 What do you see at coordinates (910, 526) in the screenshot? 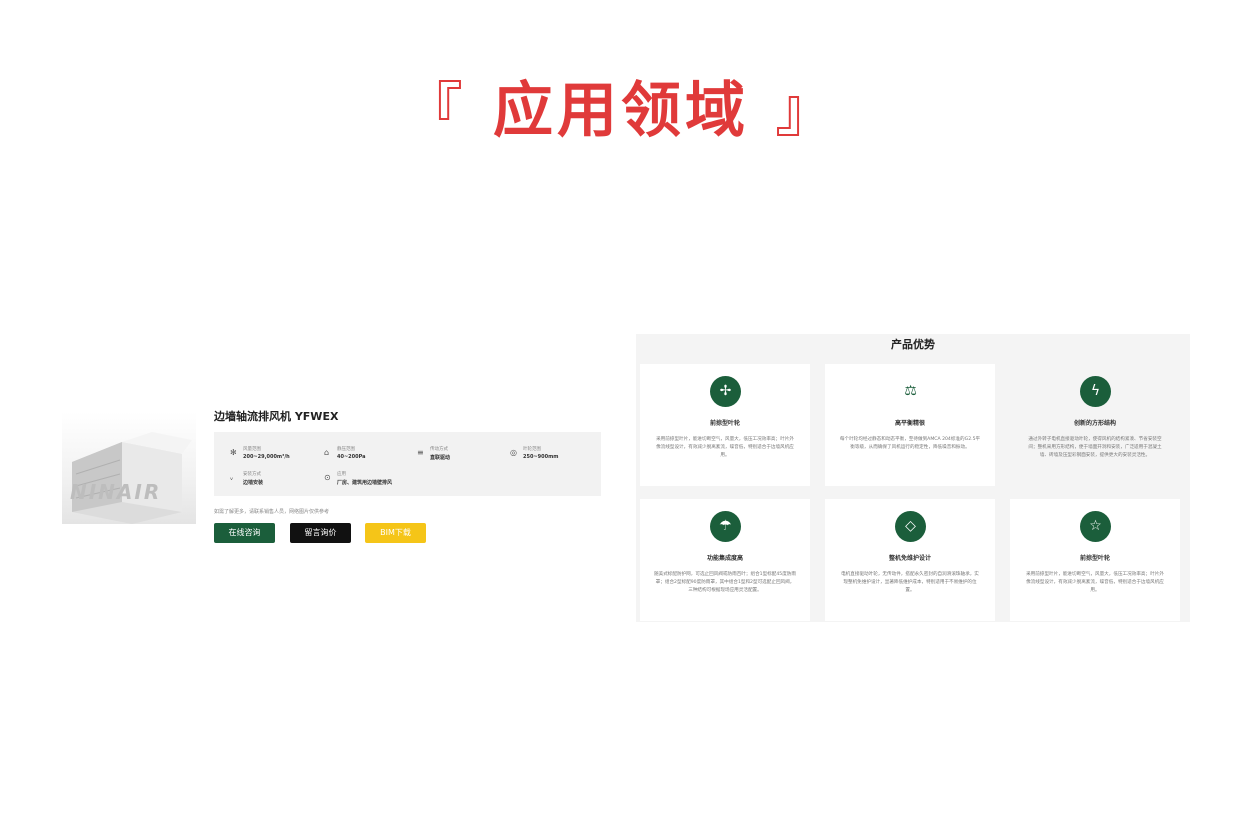
I see `diamond-icon: ◇` at bounding box center [910, 526].